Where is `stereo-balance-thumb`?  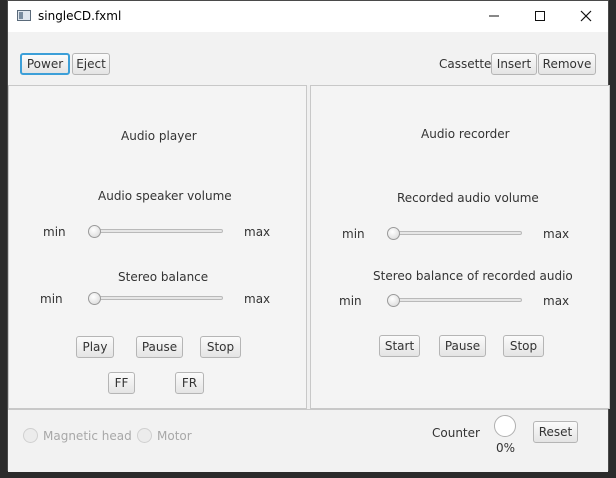
stereo-balance-thumb is located at coordinates (94, 298).